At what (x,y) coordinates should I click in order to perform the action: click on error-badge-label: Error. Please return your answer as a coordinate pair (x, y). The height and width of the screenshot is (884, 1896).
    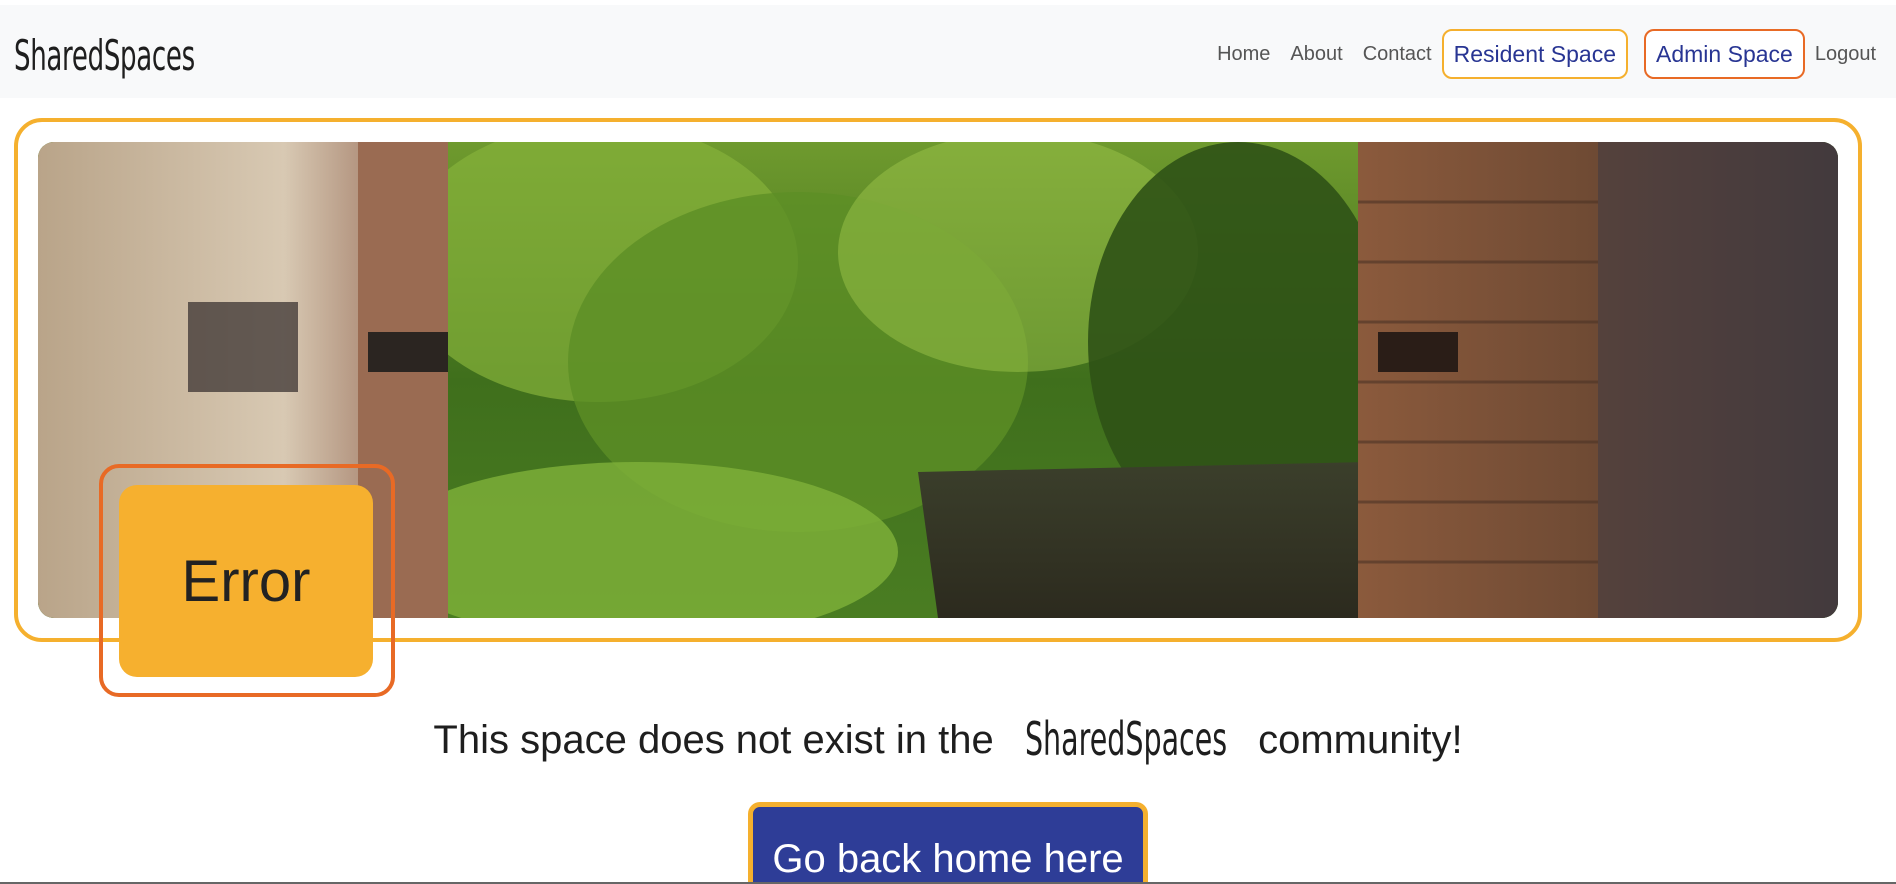
    Looking at the image, I should click on (246, 581).